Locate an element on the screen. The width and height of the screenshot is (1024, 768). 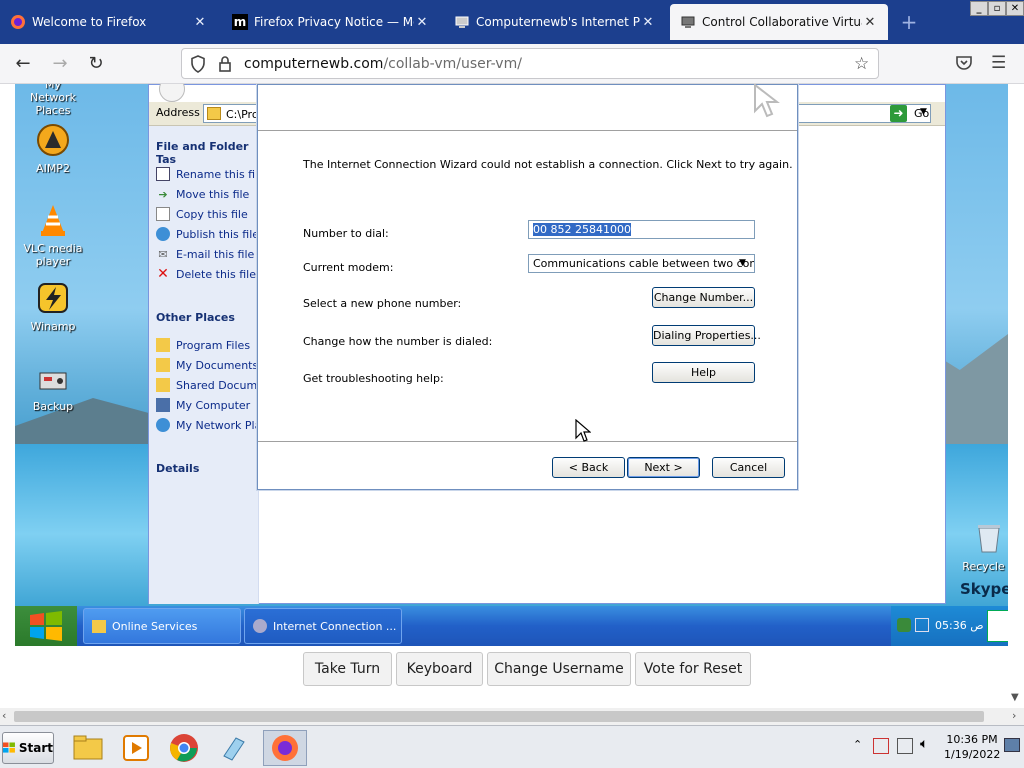
restore-button: ▫ is located at coordinates (997, 8).